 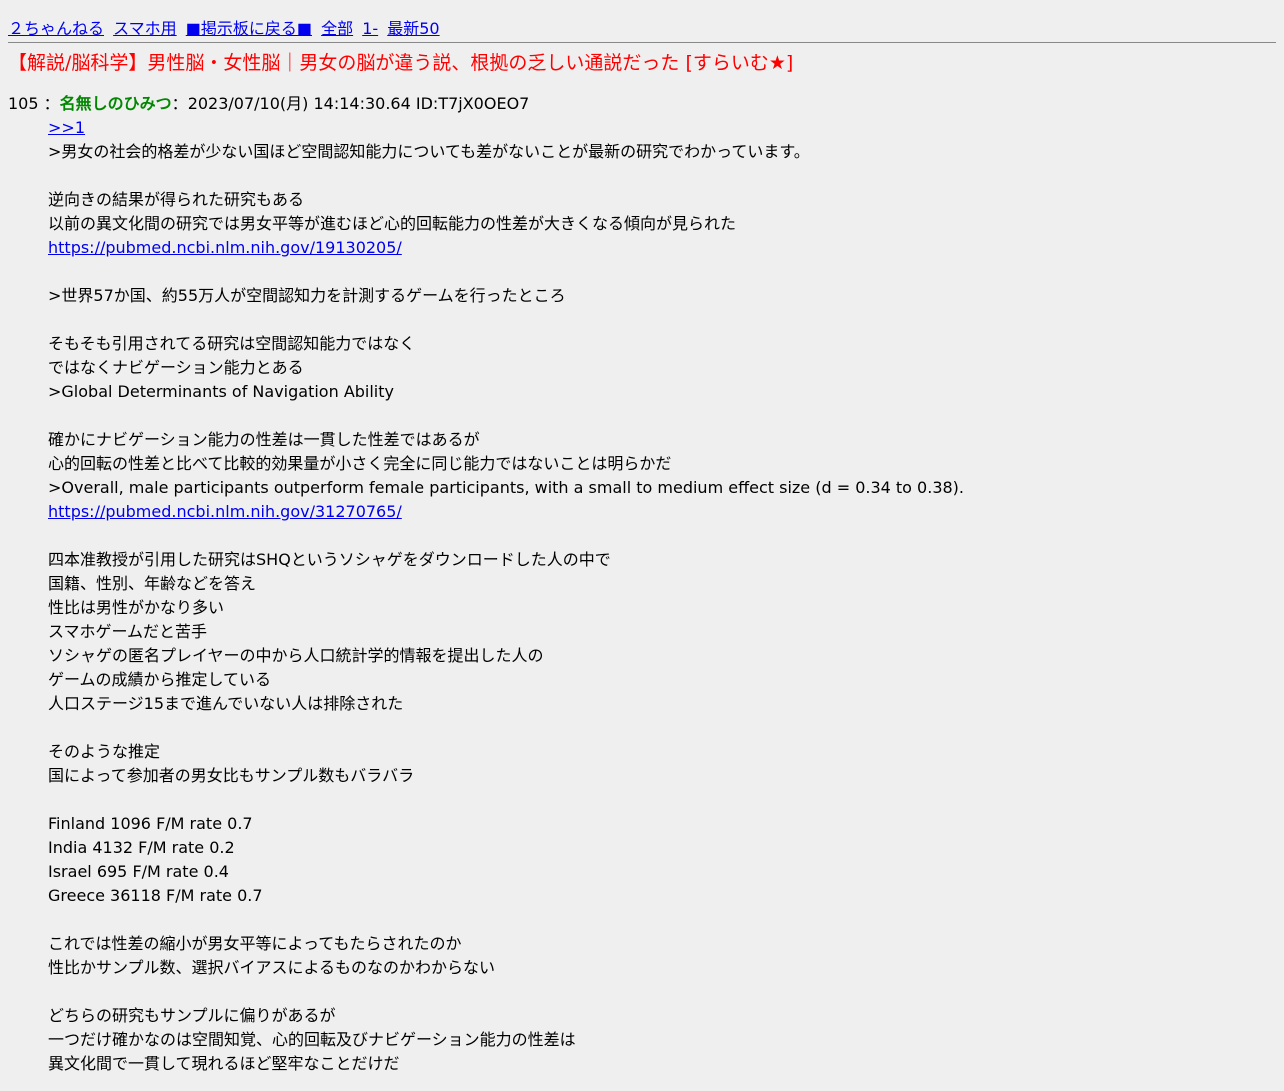 I want to click on post-line: Greece 36118 F/M rate 0.7, so click(x=155, y=895).